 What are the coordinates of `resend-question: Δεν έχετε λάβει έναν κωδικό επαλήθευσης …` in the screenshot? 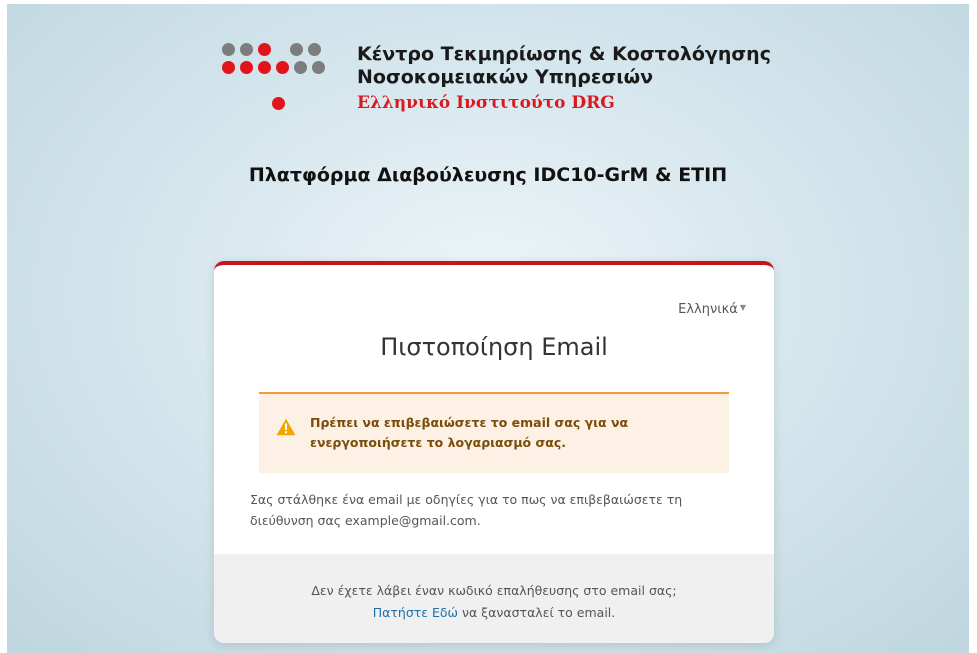 It's located at (494, 590).